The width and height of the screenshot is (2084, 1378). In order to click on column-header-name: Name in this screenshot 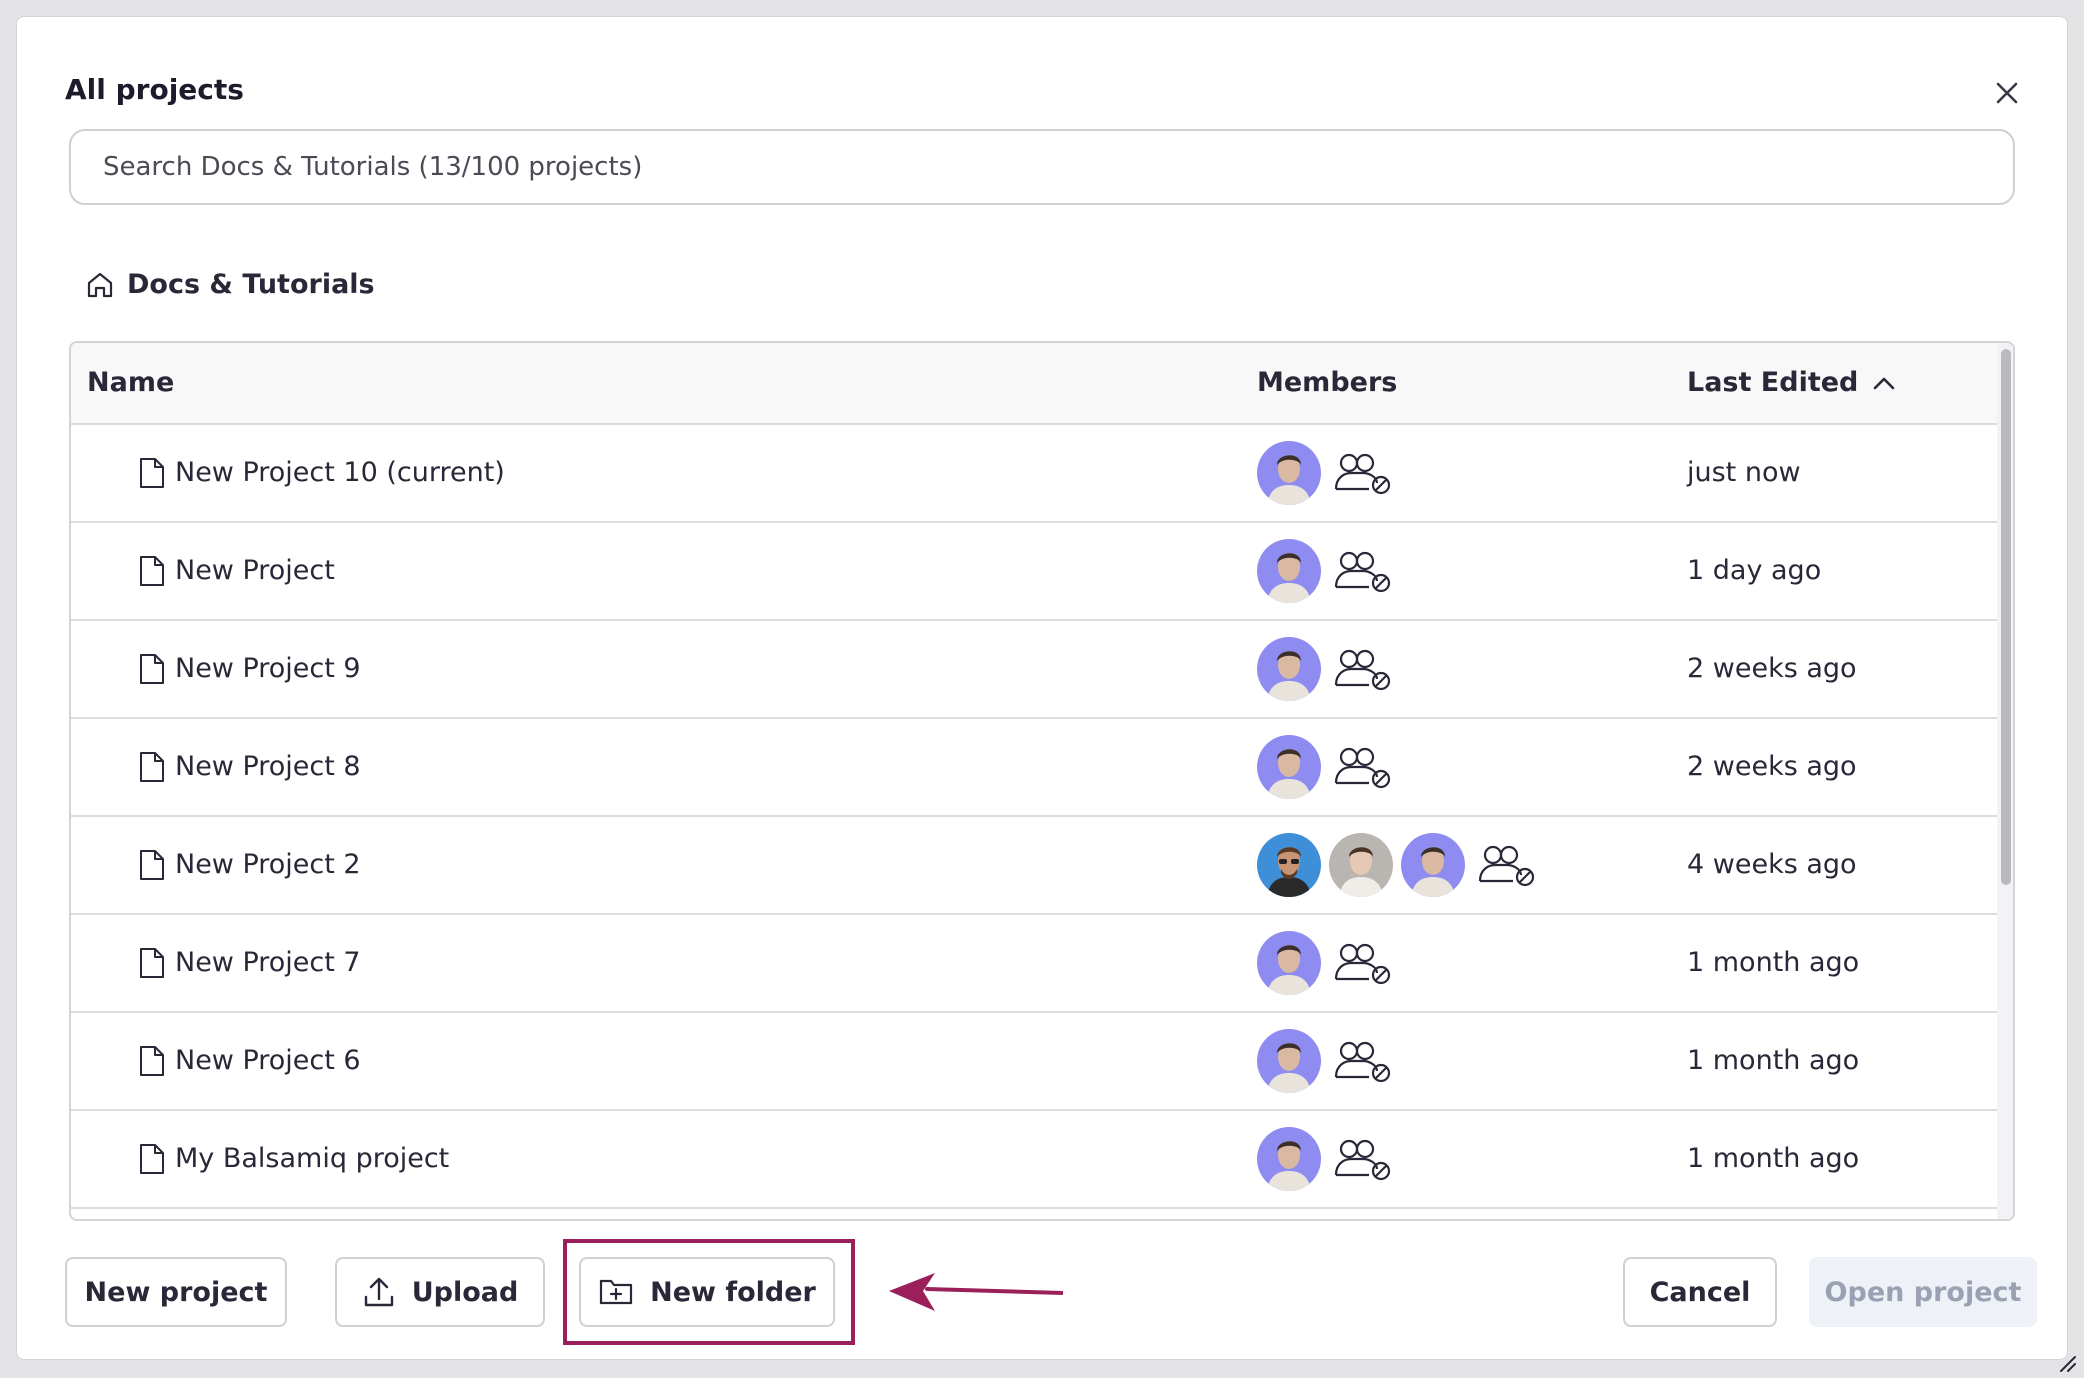, I will do `click(130, 382)`.